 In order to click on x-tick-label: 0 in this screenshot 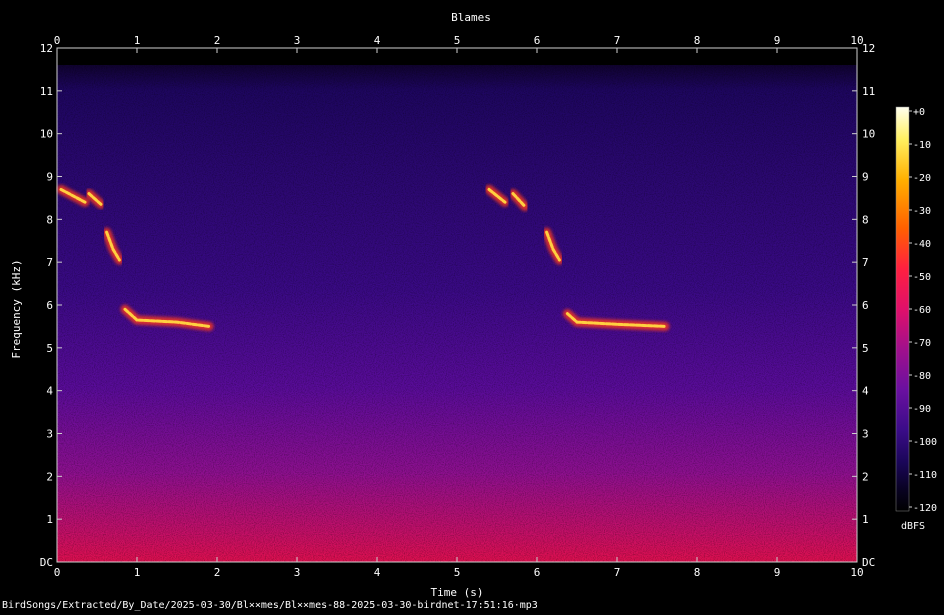, I will do `click(57, 572)`.